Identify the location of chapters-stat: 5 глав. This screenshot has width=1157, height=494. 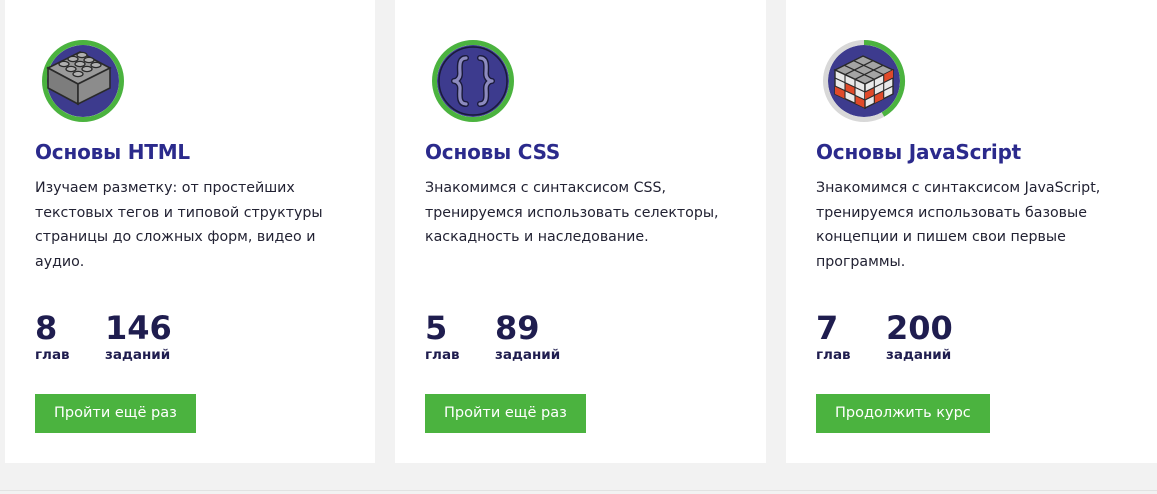
(442, 336).